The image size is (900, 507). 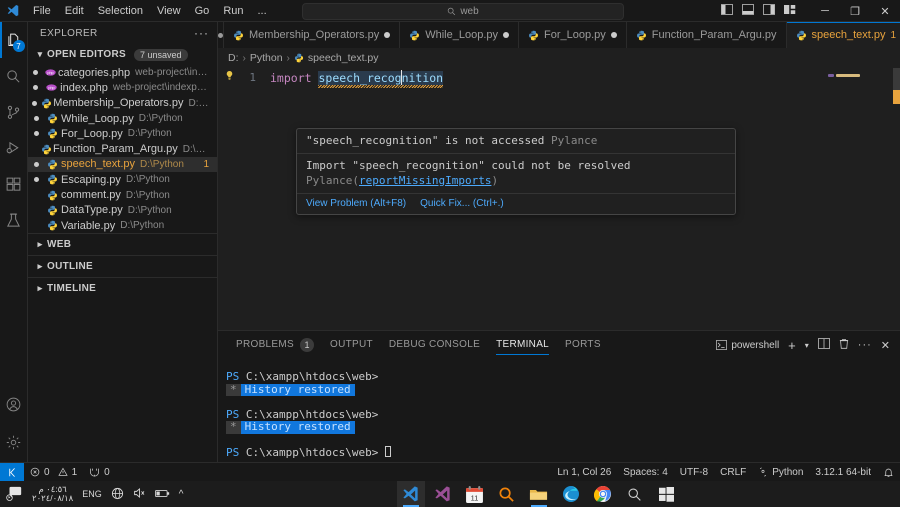 What do you see at coordinates (780, 472) in the screenshot?
I see `status-language-mode: Python` at bounding box center [780, 472].